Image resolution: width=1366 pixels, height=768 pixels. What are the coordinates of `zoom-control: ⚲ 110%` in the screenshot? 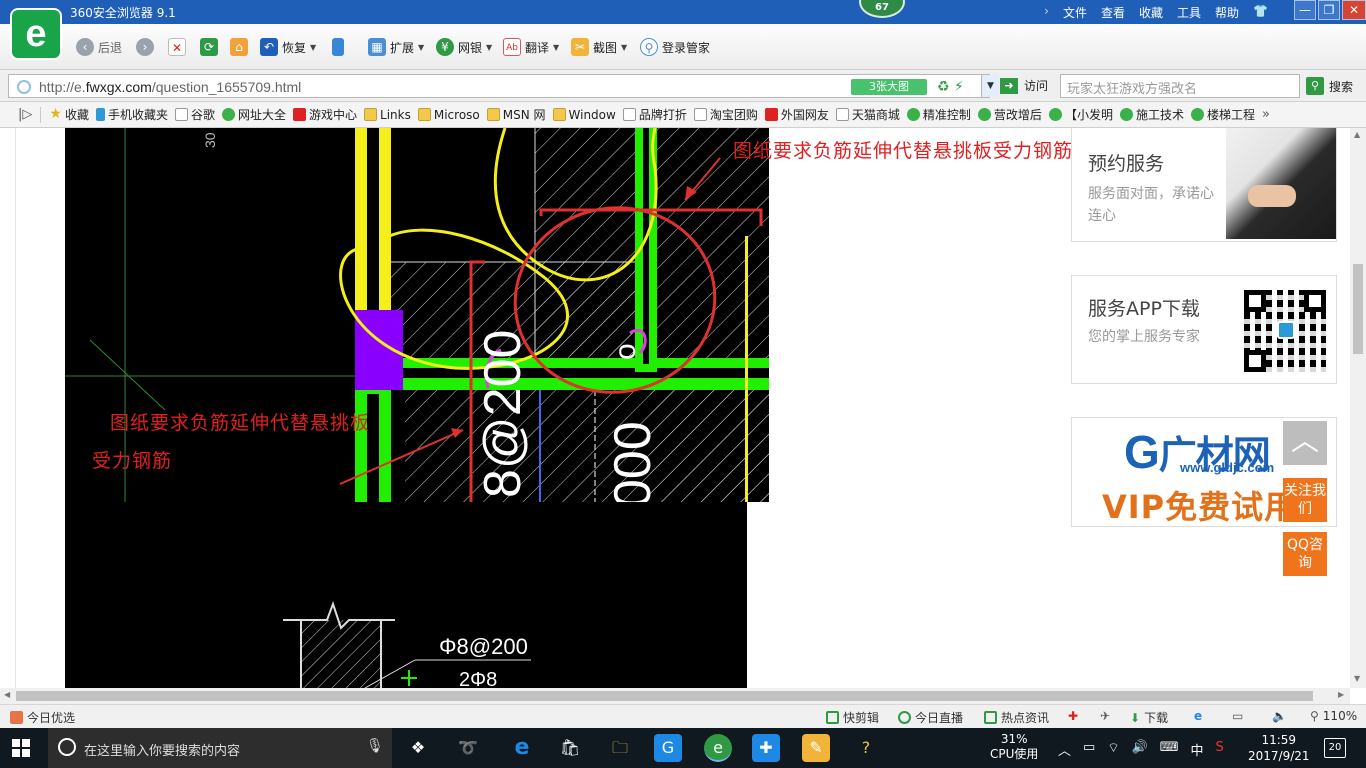 It's located at (1333, 716).